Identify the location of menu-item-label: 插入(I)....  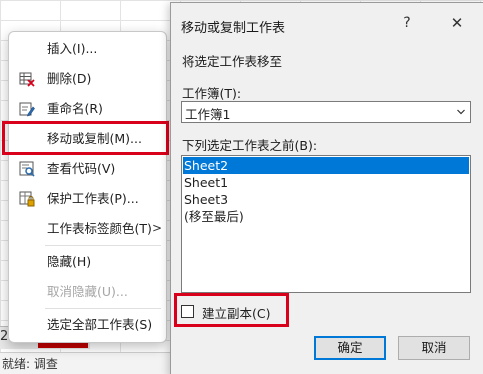
(72, 48).